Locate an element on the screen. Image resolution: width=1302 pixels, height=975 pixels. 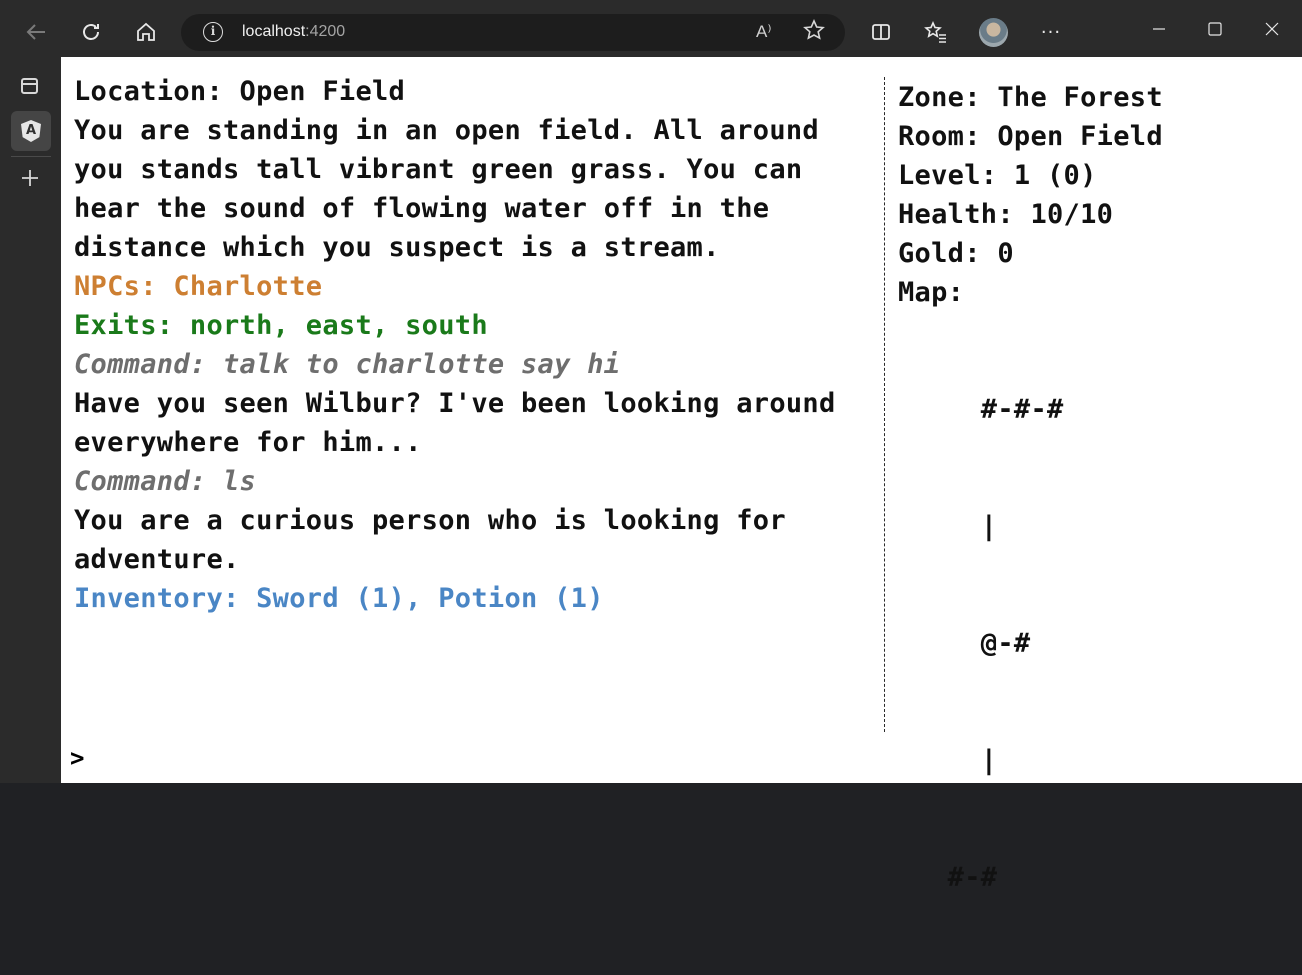
address-bar: i localhost:4200 A⁾ is located at coordinates (513, 32).